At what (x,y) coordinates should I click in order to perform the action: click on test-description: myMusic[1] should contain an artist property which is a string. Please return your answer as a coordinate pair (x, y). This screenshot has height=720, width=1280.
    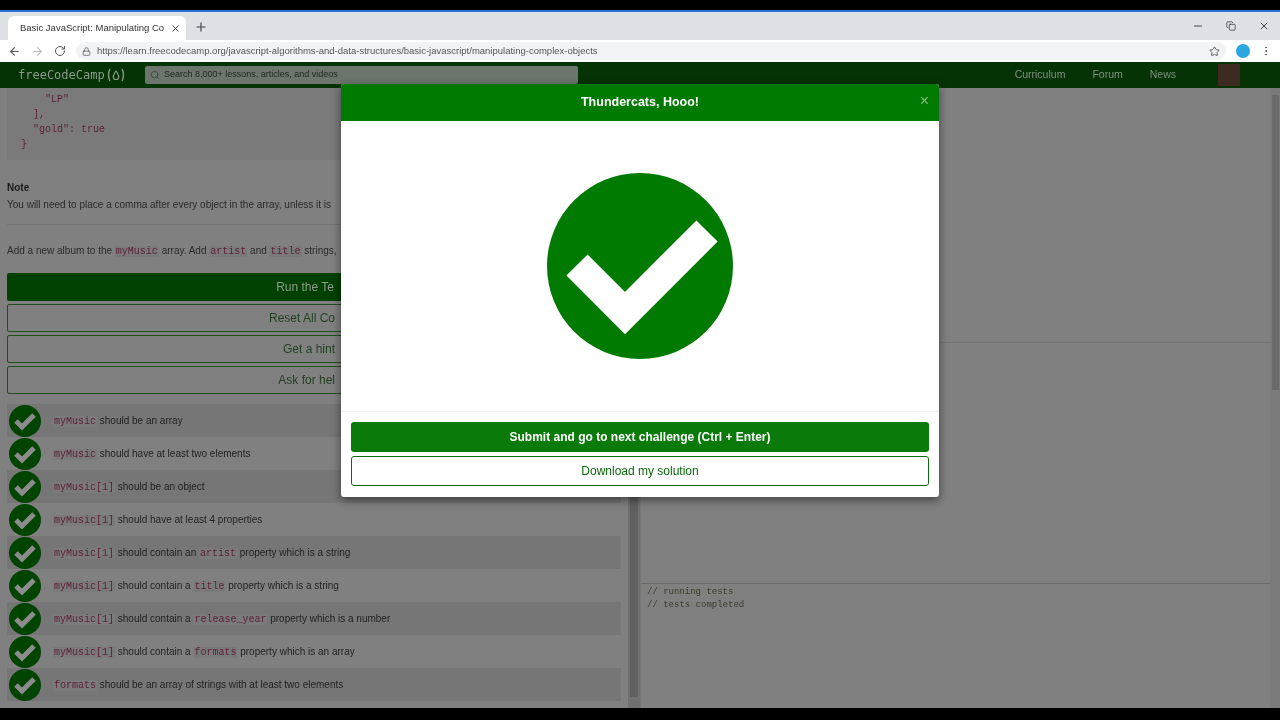
    Looking at the image, I should click on (202, 553).